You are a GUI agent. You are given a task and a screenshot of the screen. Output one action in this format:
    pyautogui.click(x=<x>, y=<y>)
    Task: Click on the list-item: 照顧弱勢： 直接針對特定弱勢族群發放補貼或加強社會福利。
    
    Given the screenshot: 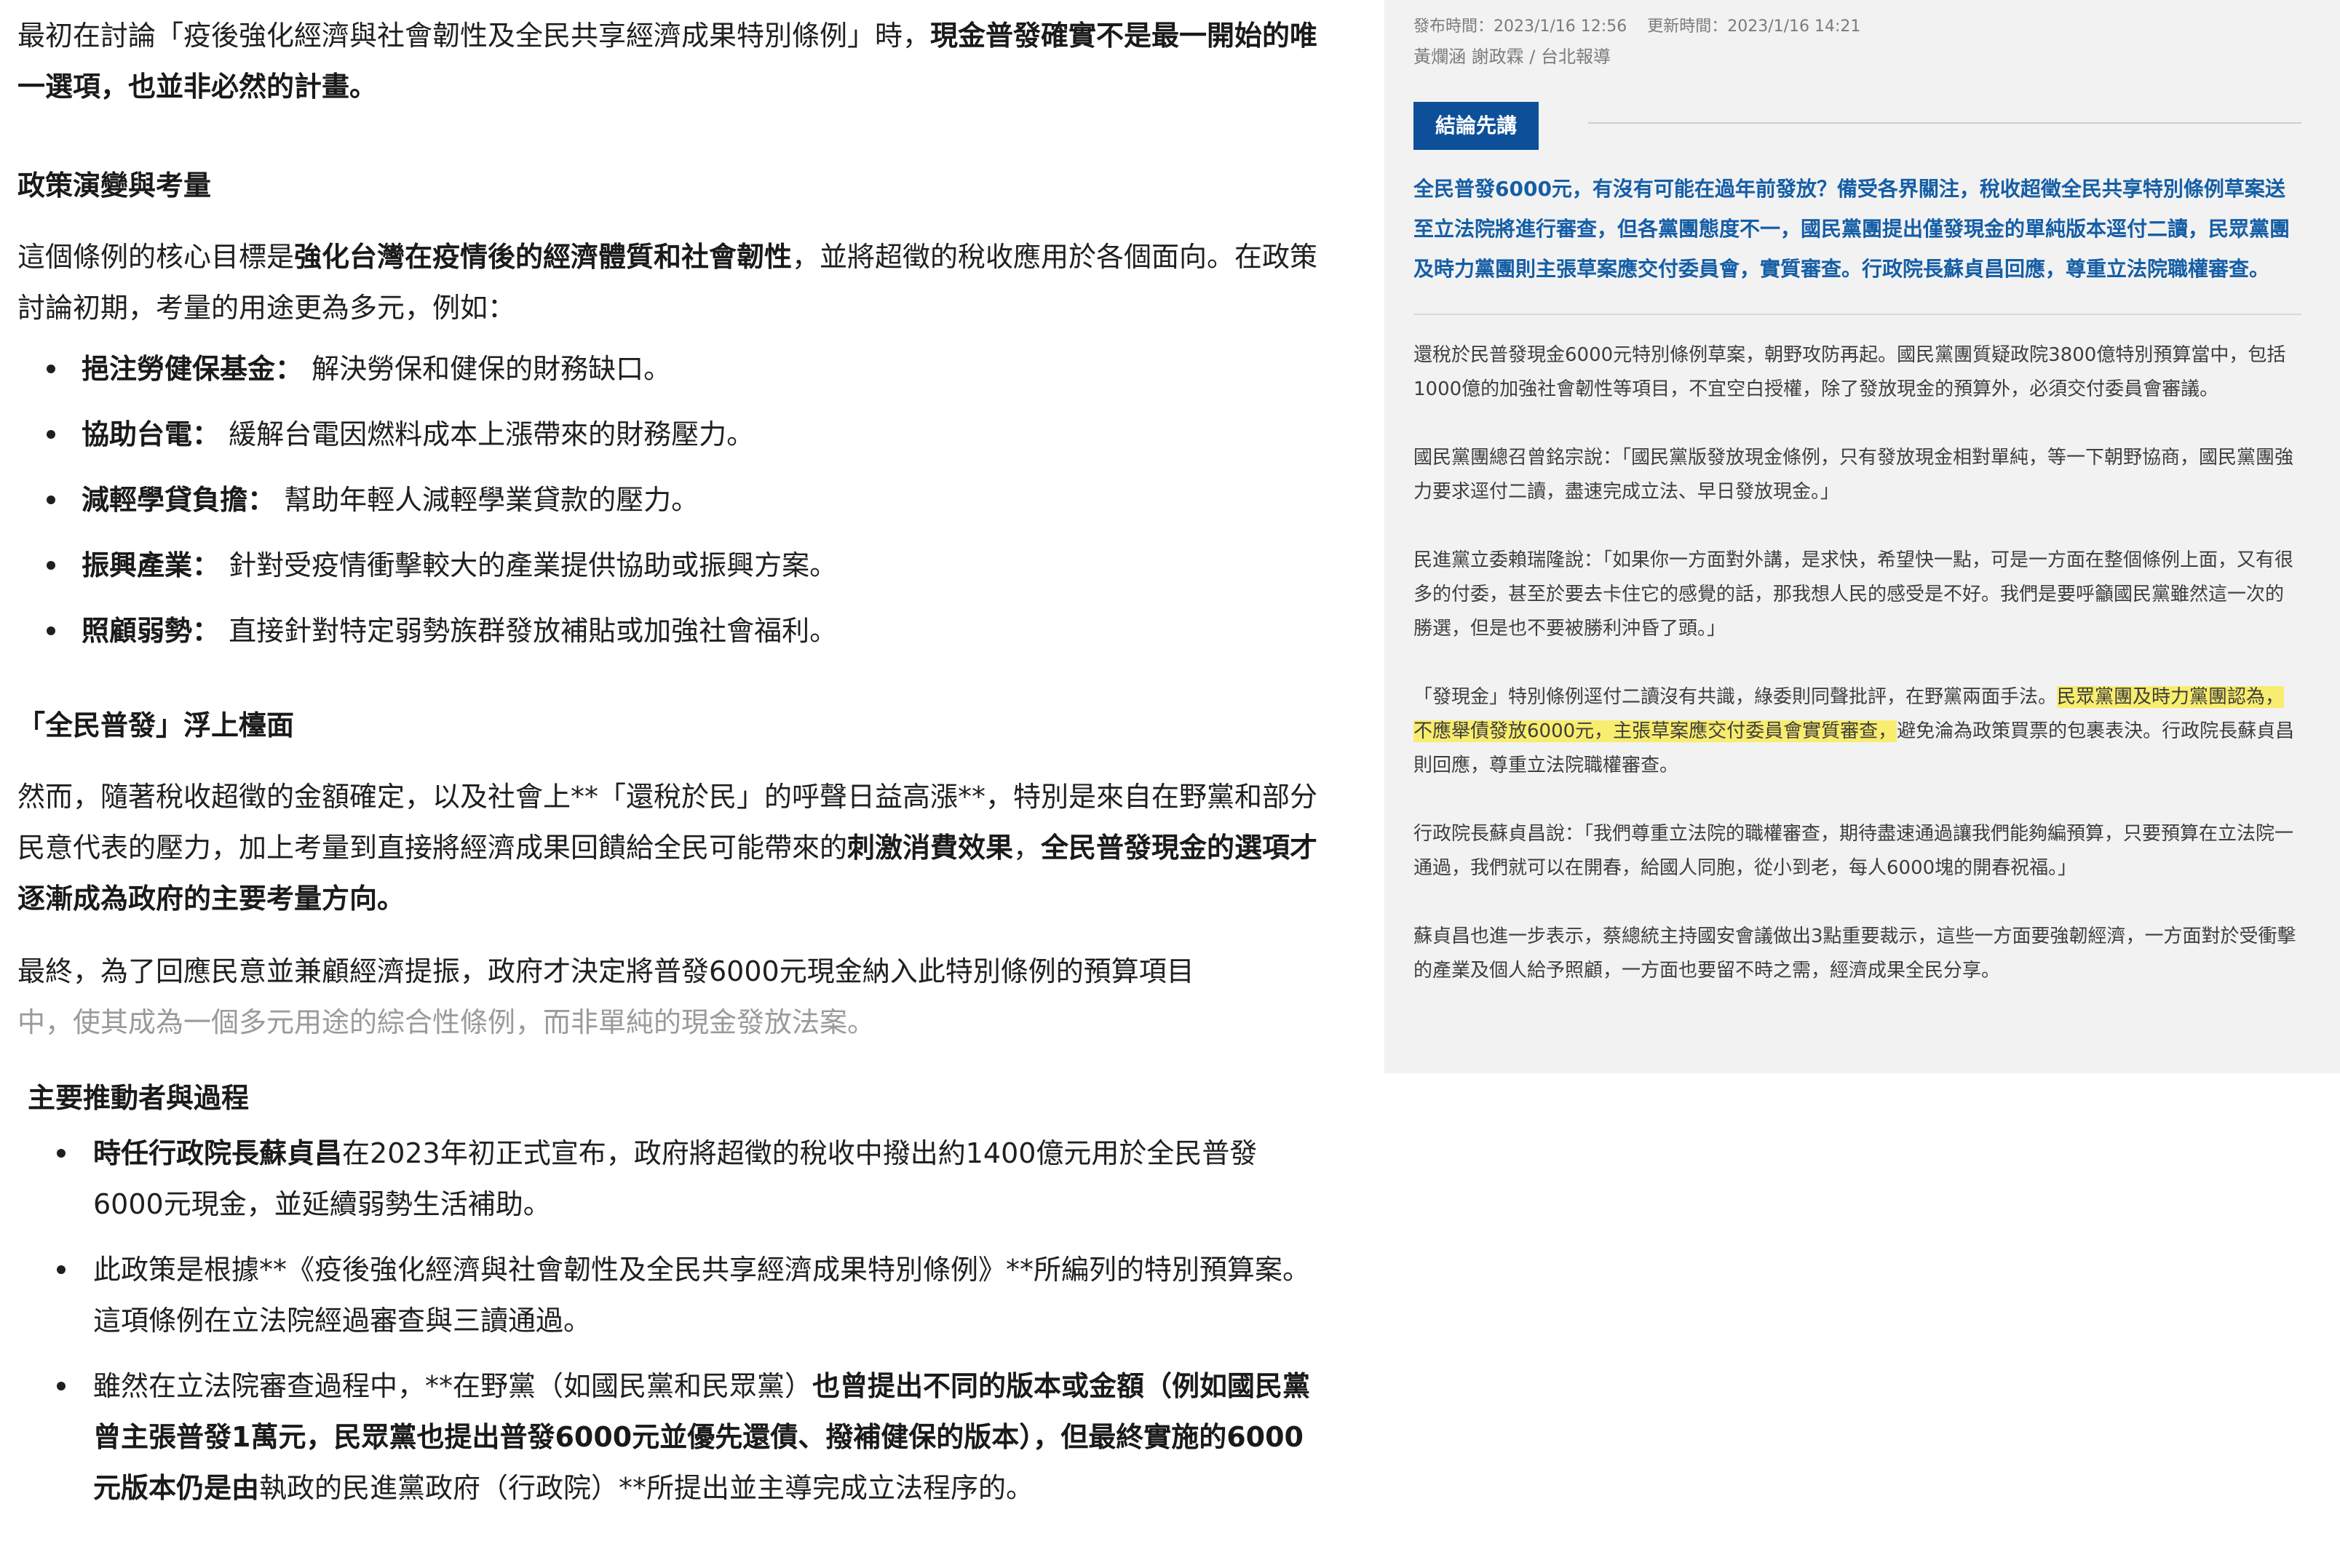 What is the action you would take?
    pyautogui.click(x=672, y=630)
    